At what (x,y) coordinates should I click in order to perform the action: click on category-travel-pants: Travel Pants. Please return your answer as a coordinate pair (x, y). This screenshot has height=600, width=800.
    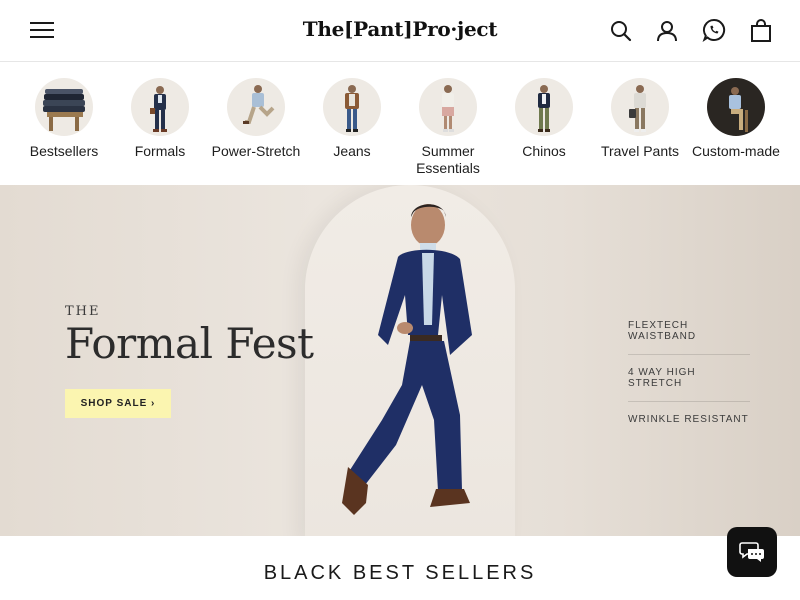
    Looking at the image, I should click on (640, 119).